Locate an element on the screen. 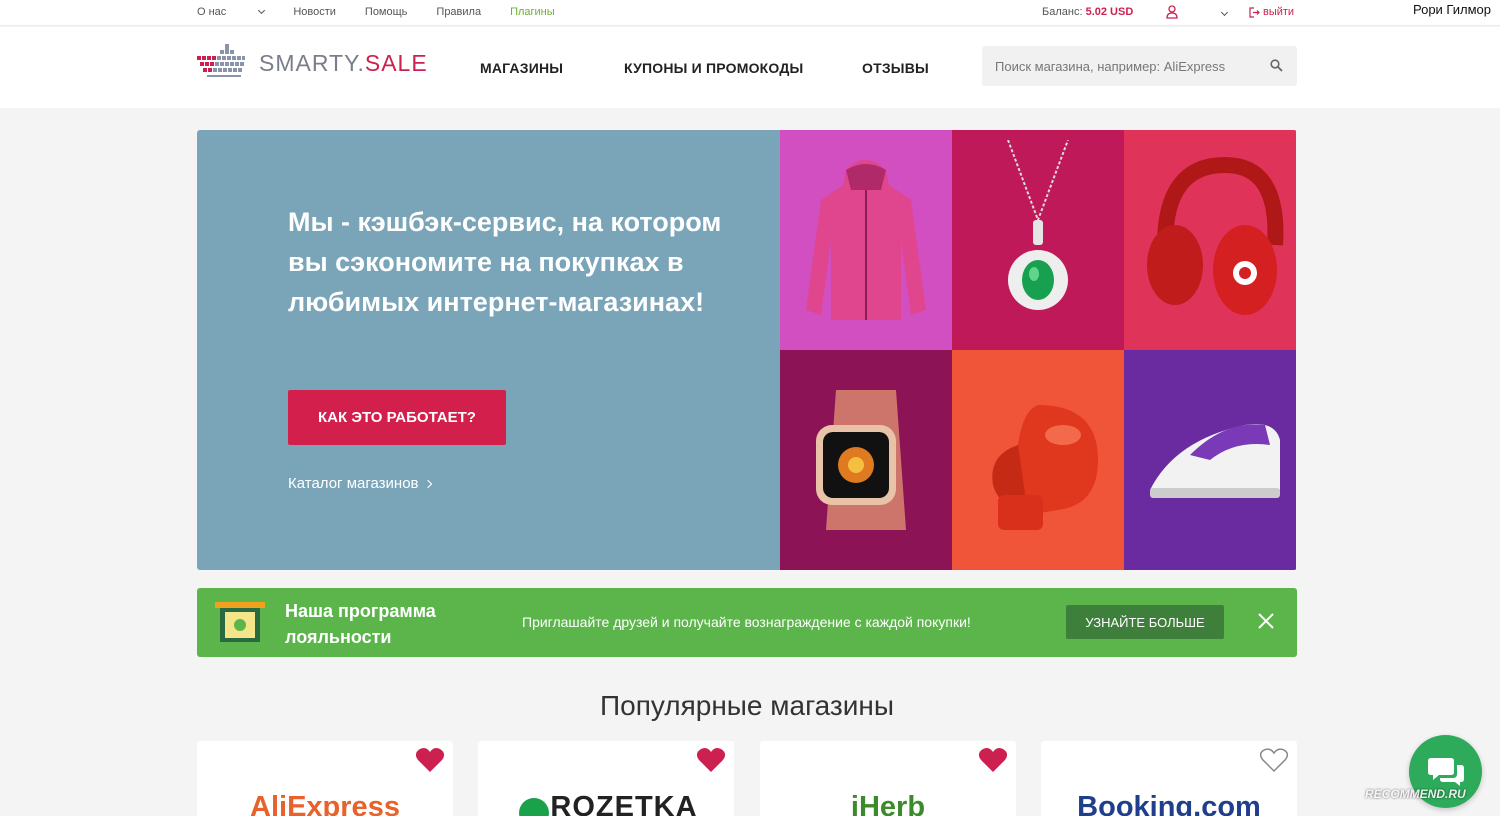 The image size is (1500, 816). top-link-rules: Правила is located at coordinates (458, 12).